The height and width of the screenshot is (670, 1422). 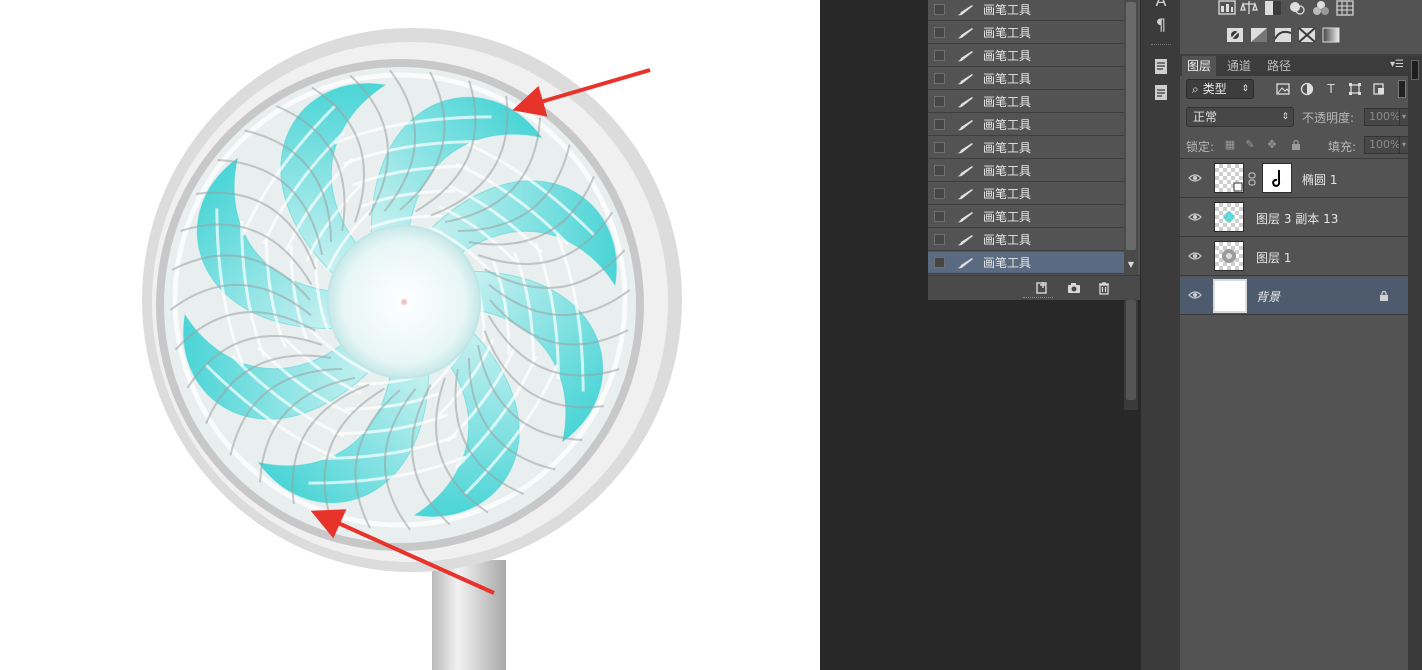 What do you see at coordinates (1038, 298) in the screenshot?
I see `panel-resize-grip` at bounding box center [1038, 298].